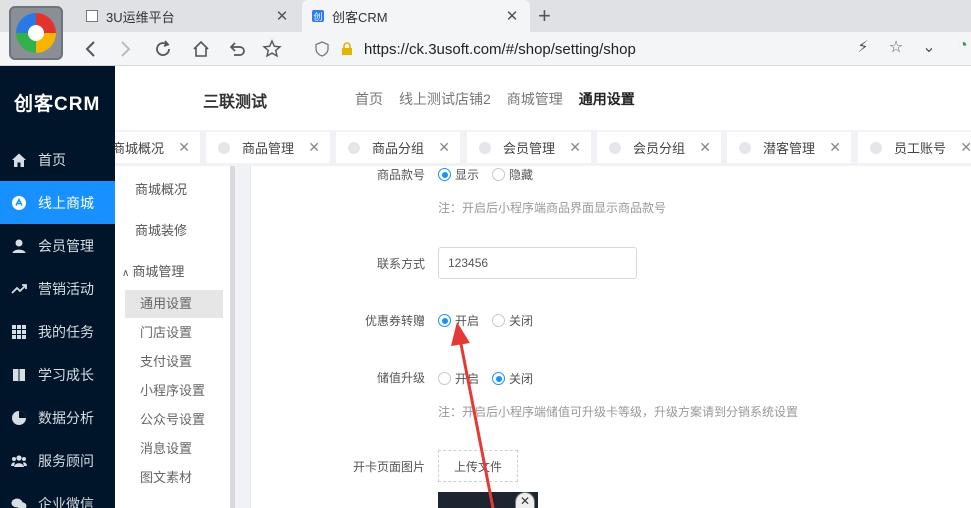 Image resolution: width=971 pixels, height=508 pixels. What do you see at coordinates (66, 417) in the screenshot?
I see `sidebar-item-label: 数据分析` at bounding box center [66, 417].